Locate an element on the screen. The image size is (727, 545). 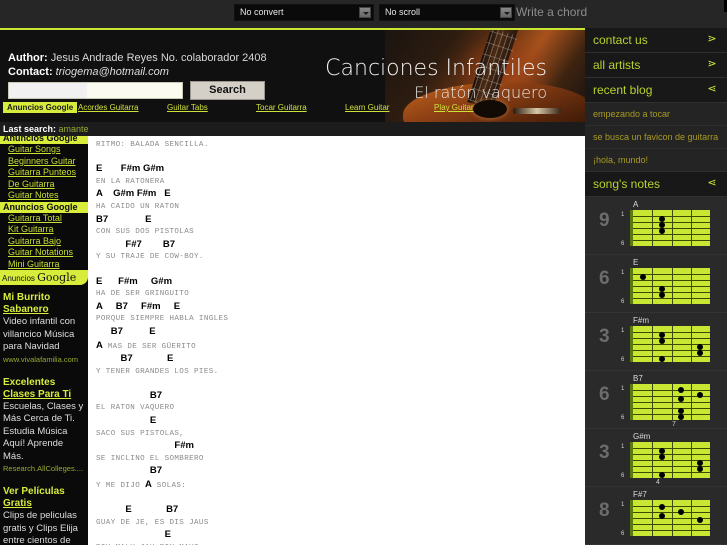
ads-link-guitar-notes: Guitar Notes is located at coordinates (44, 196).